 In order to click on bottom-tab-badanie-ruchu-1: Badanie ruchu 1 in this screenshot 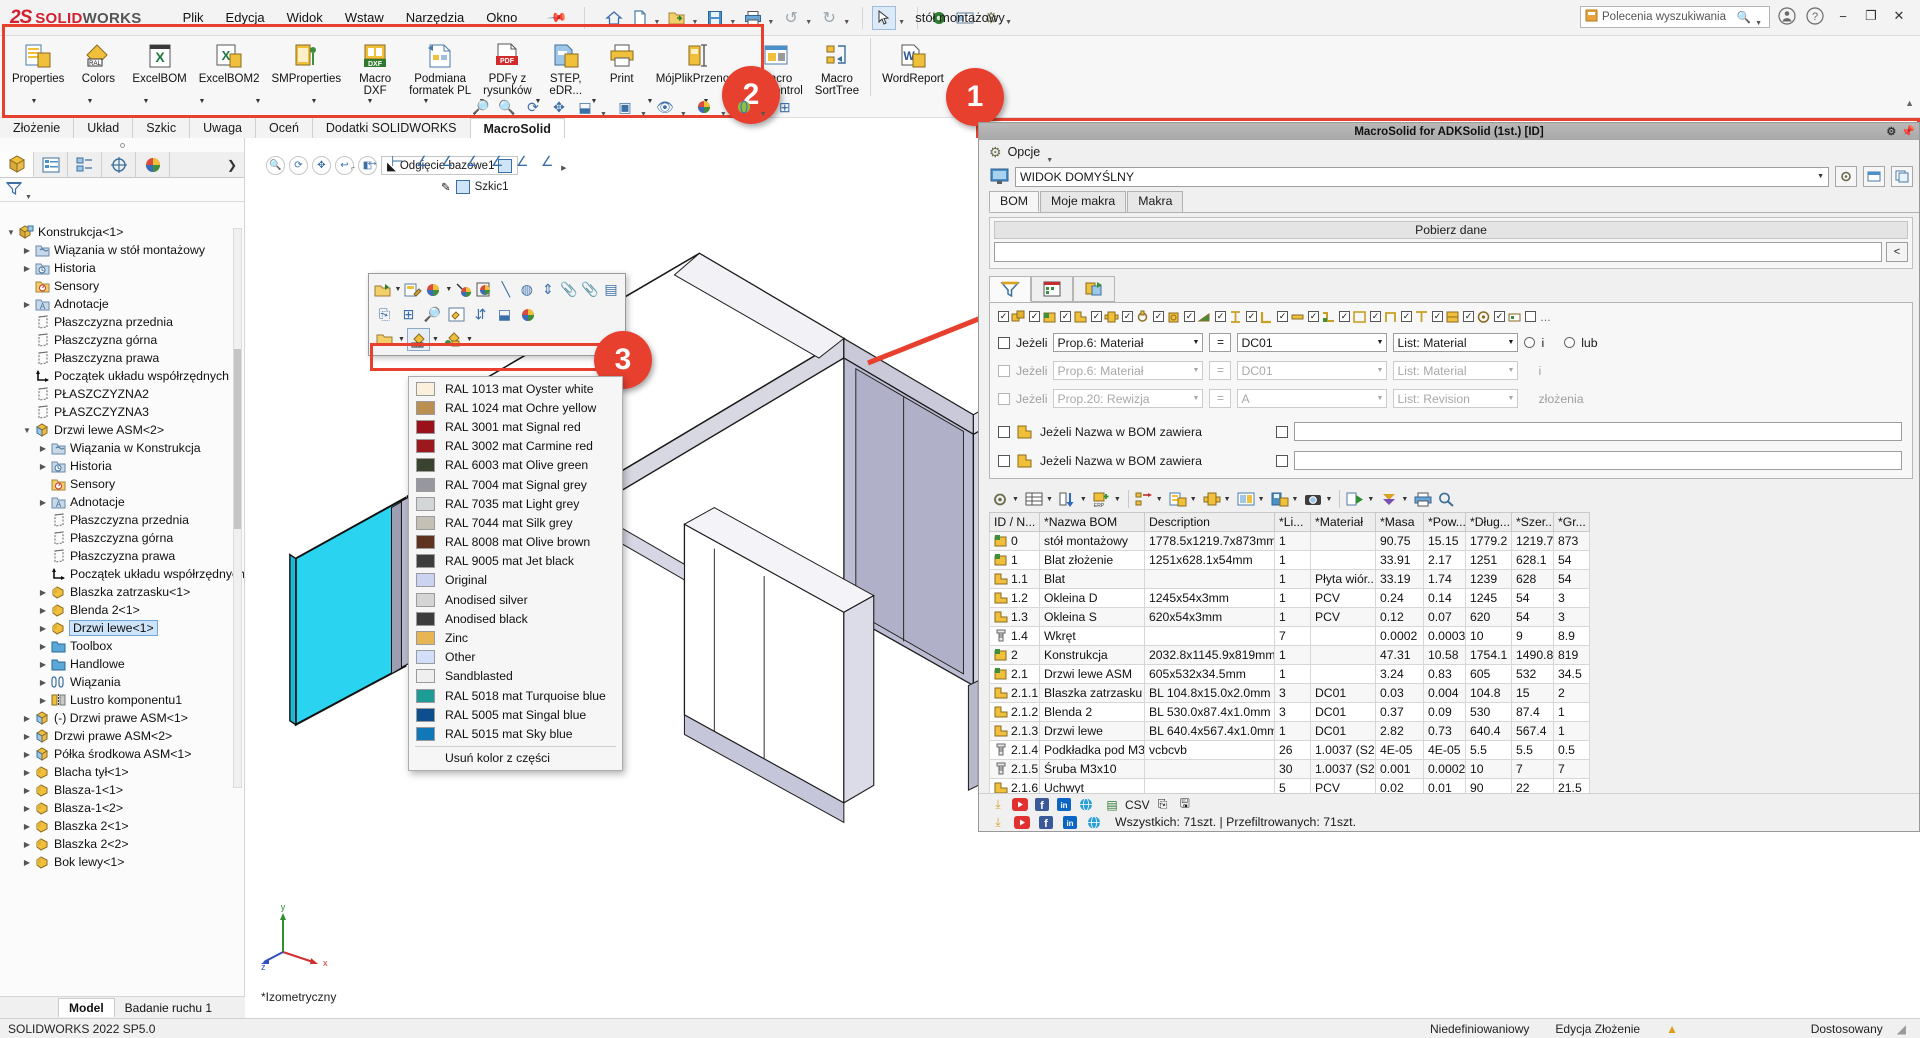, I will do `click(168, 1008)`.